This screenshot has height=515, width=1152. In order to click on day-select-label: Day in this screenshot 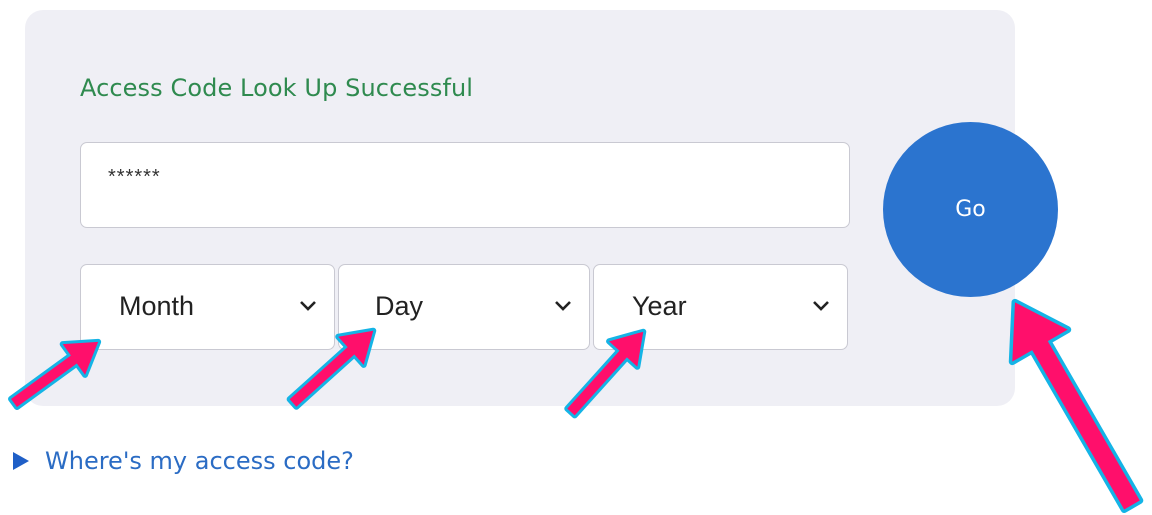, I will do `click(399, 306)`.